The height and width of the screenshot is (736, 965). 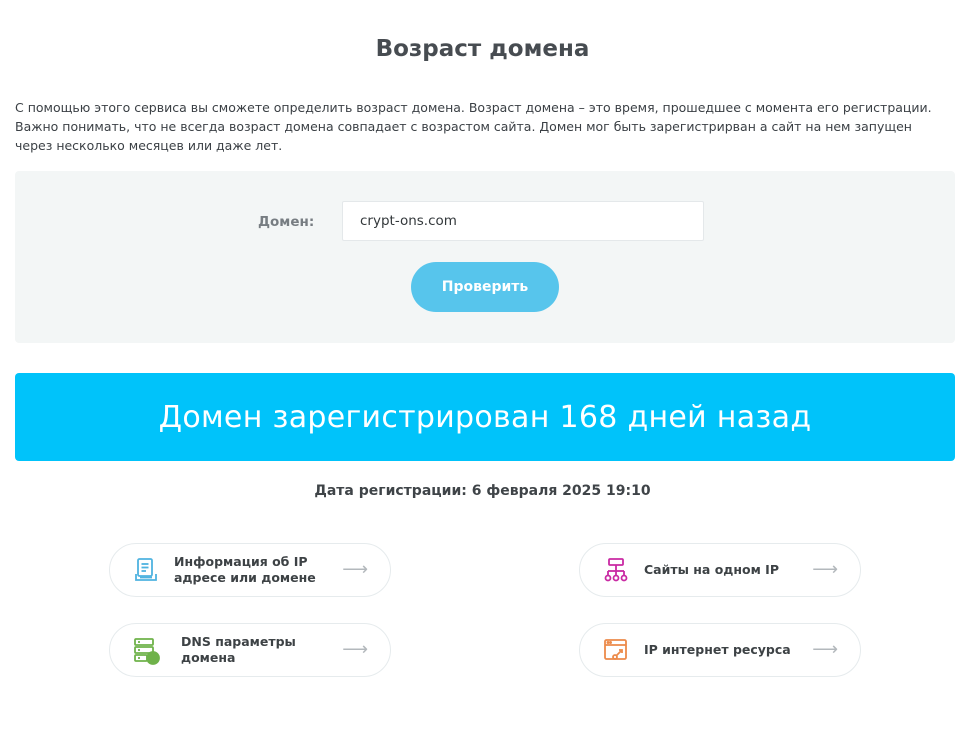 I want to click on result-text: Домен зарегистрирован 168 дней назад, so click(x=485, y=417).